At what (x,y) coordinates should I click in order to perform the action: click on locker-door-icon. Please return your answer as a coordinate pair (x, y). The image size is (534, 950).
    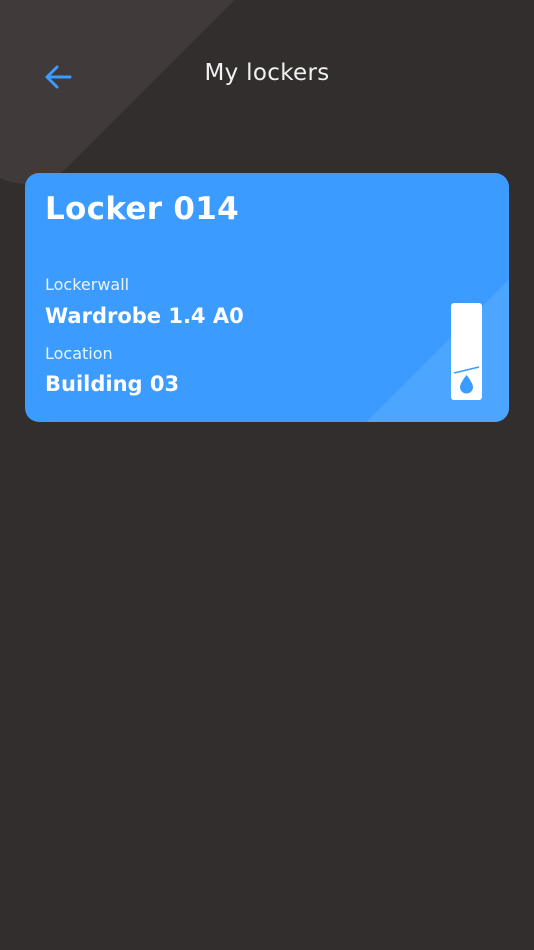
    Looking at the image, I should click on (466, 351).